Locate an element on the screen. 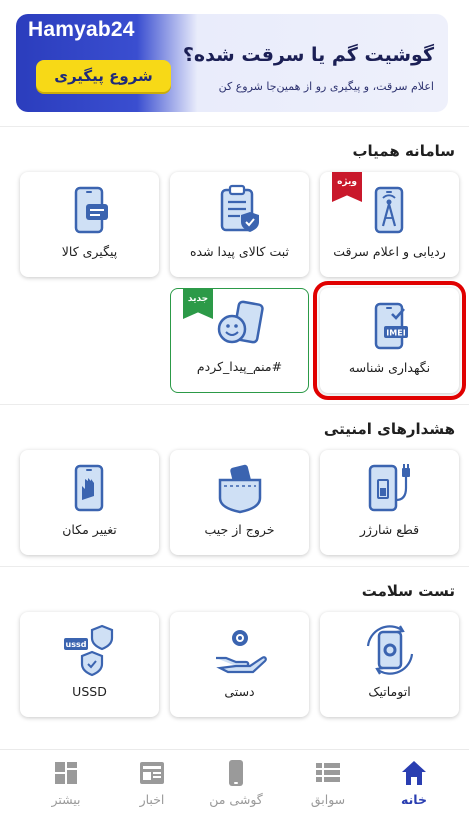  card-keep-imei: IMEI نگهداری شناسه is located at coordinates (389, 340).